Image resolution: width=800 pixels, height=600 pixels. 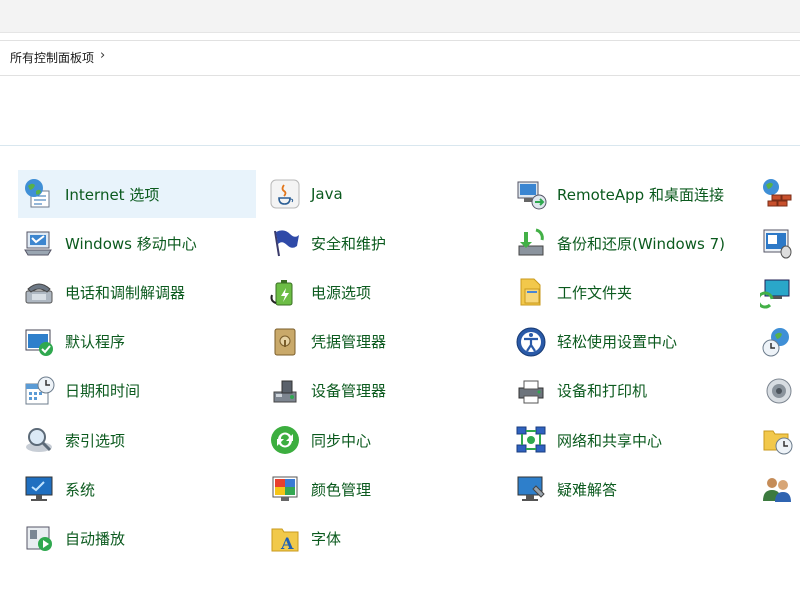 What do you see at coordinates (39, 194) in the screenshot?
I see `globe-icon` at bounding box center [39, 194].